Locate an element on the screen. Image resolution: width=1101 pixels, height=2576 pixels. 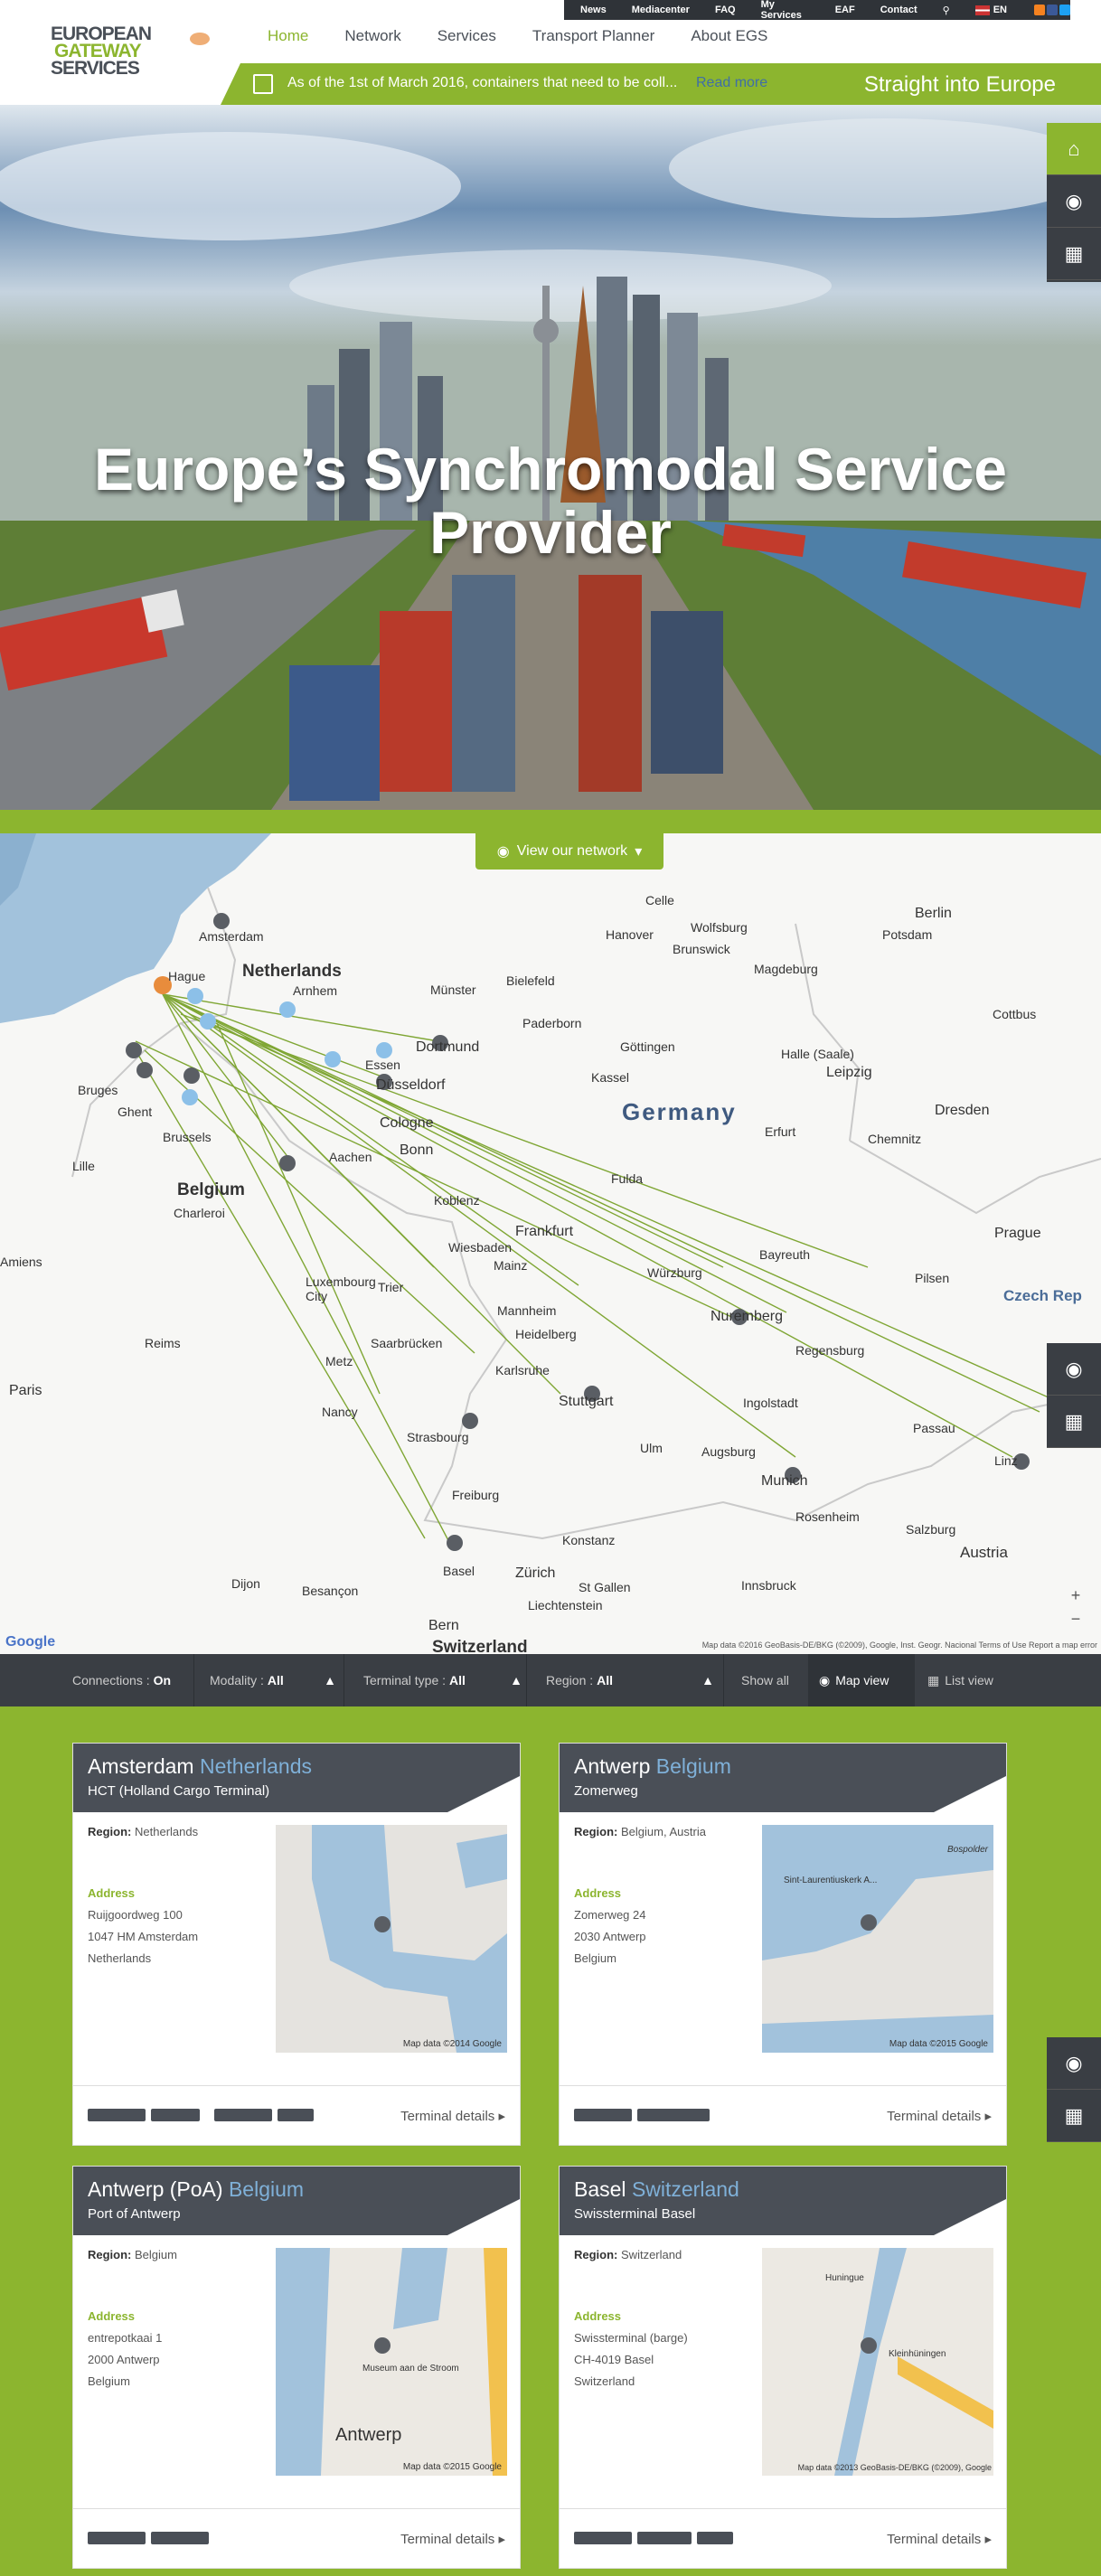
map-label: Museum aan de Stroom is located at coordinates (410, 2369).